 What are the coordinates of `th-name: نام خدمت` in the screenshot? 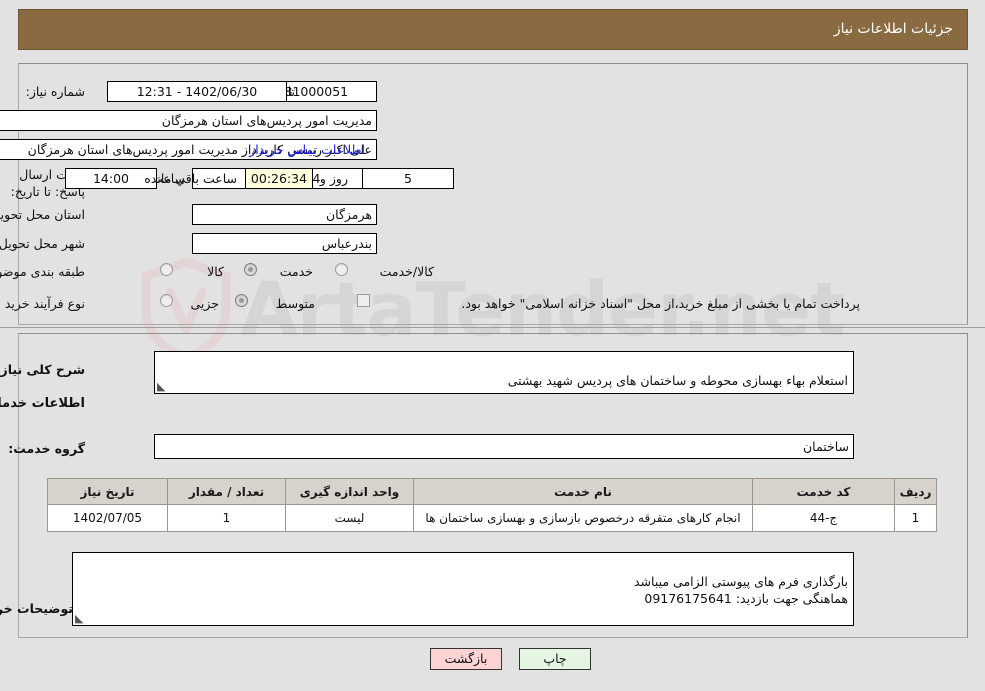 It's located at (583, 491).